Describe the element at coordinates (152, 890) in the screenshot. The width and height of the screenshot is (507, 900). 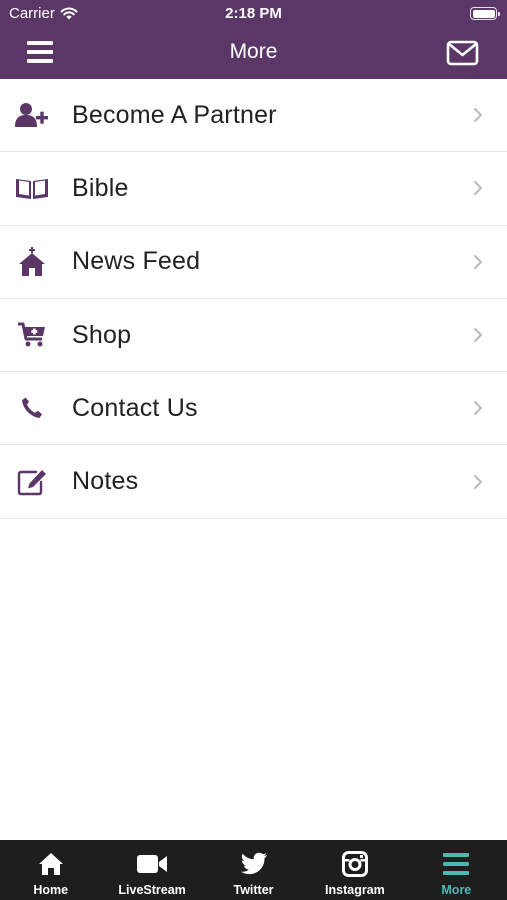
I see `tab-label: LiveStream` at that location.